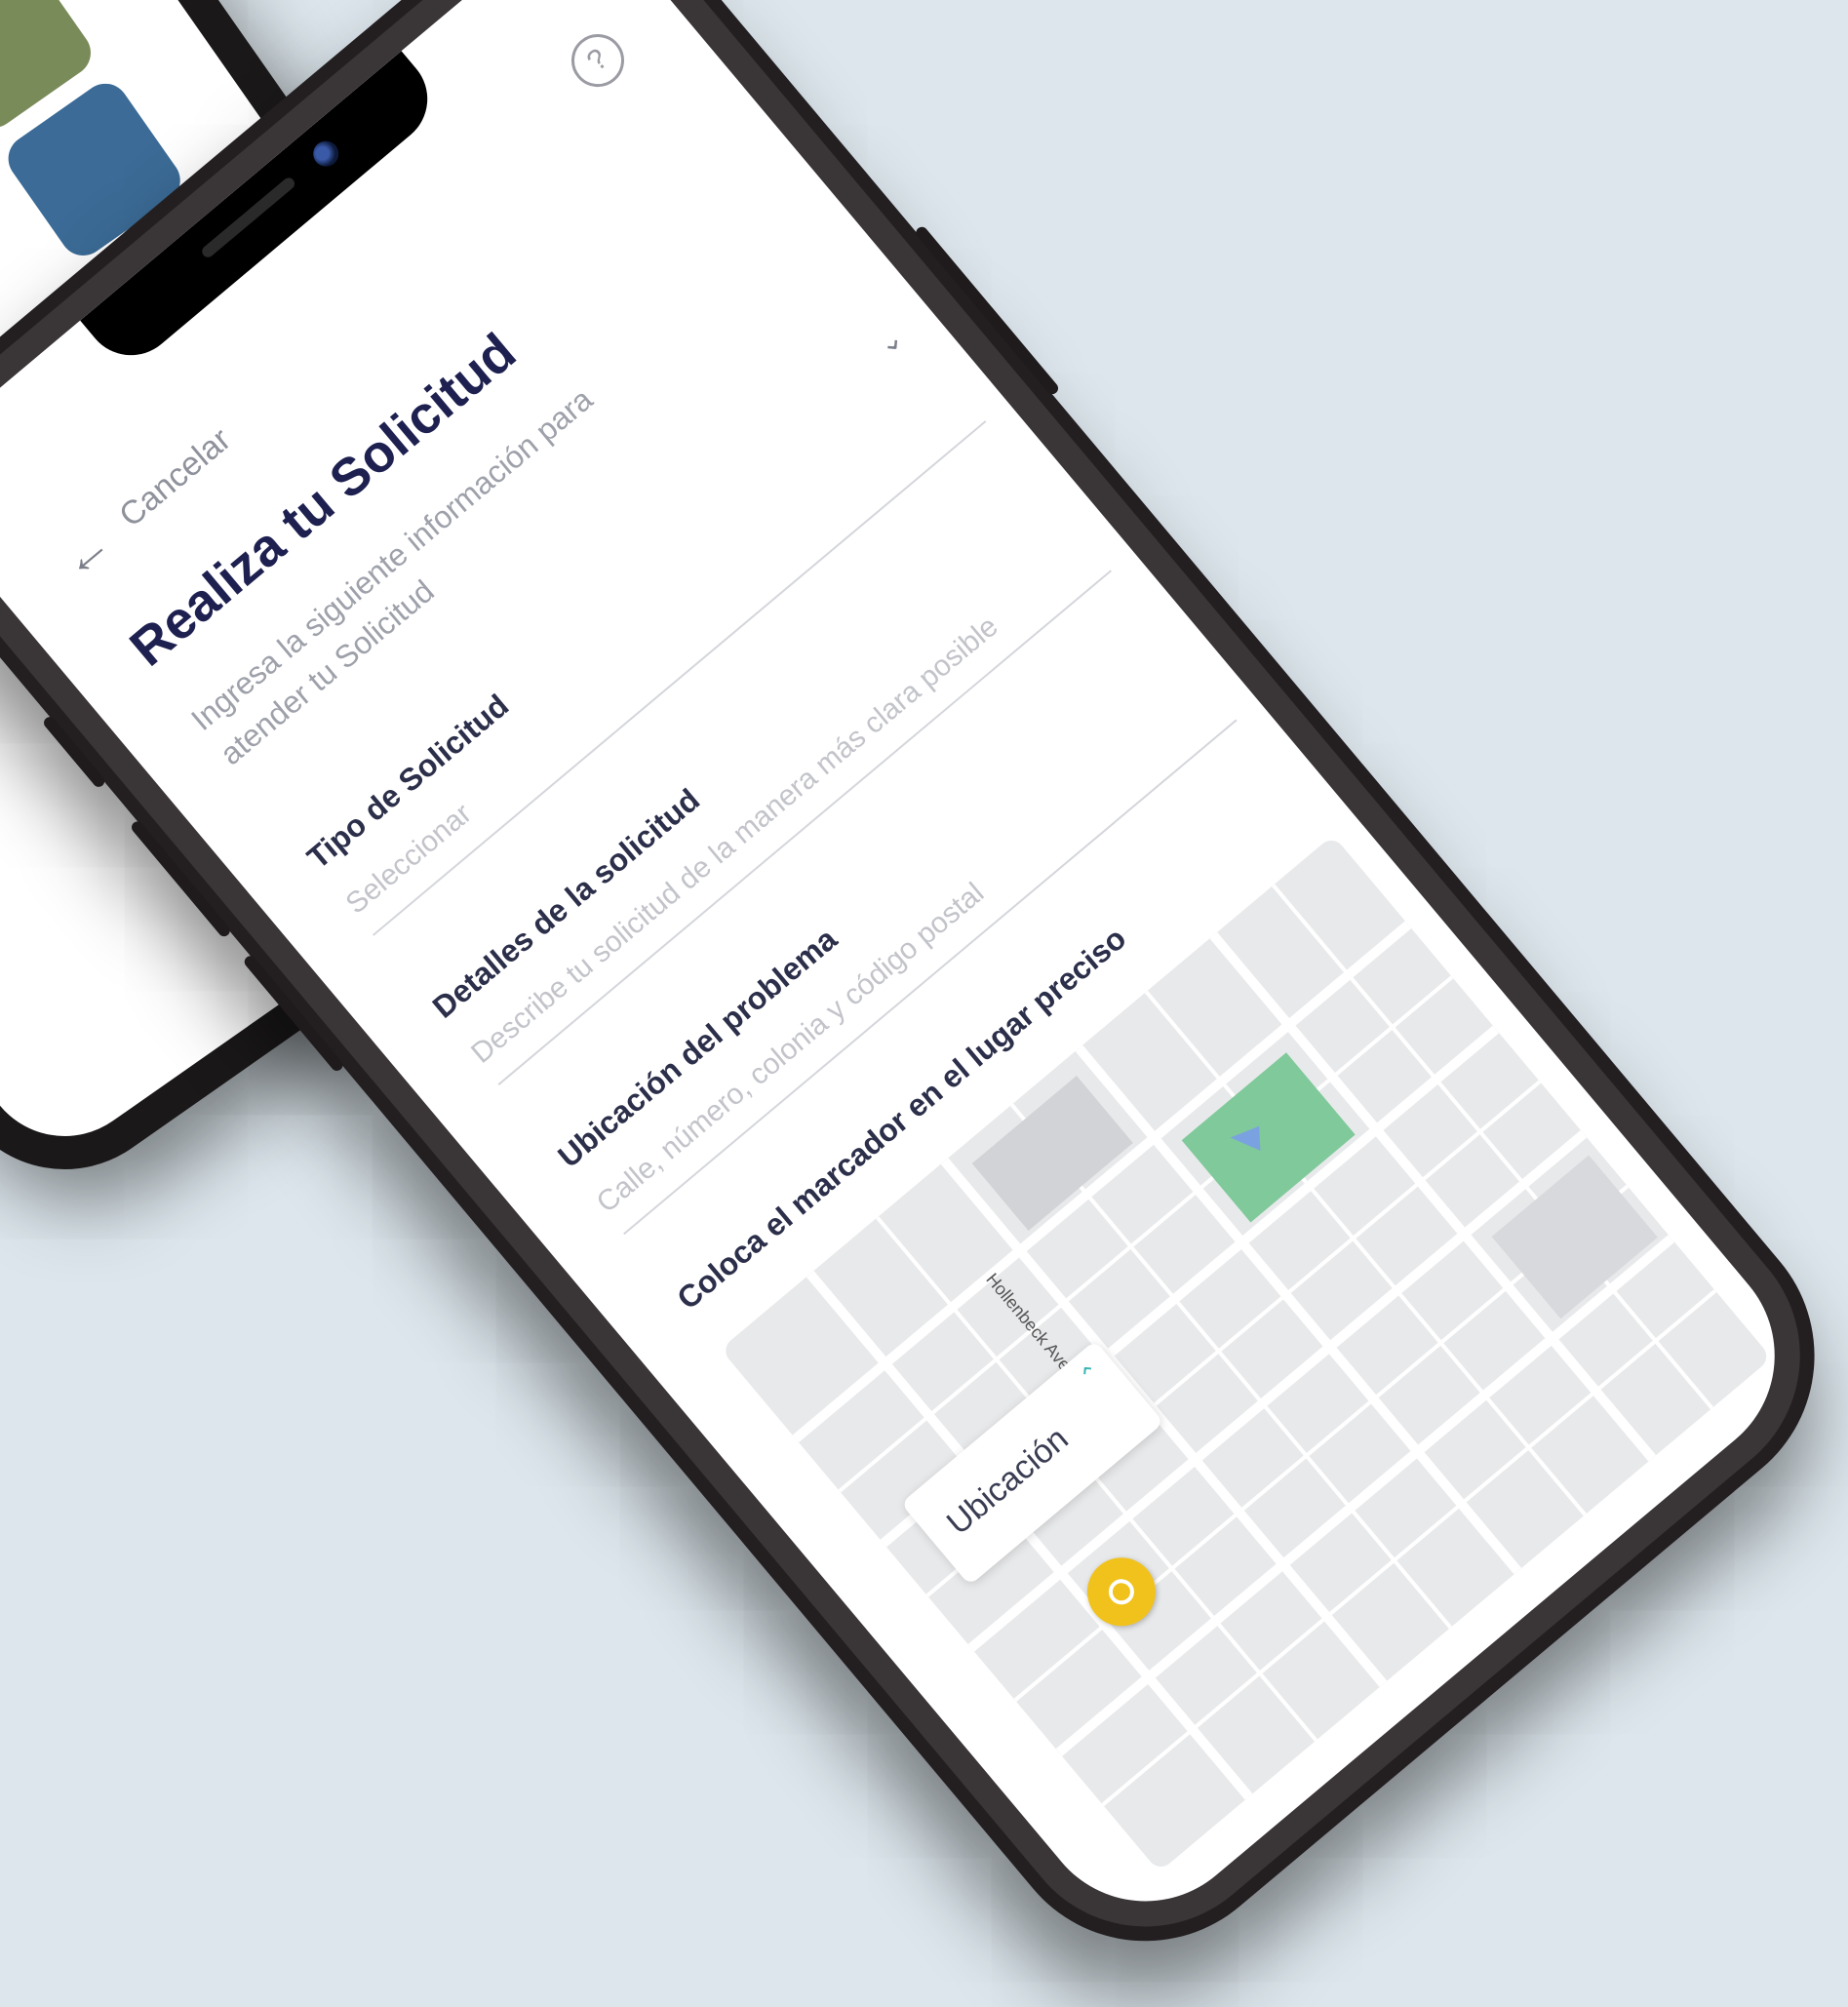  What do you see at coordinates (85, 553) in the screenshot?
I see `arrow-left-icon: ←` at bounding box center [85, 553].